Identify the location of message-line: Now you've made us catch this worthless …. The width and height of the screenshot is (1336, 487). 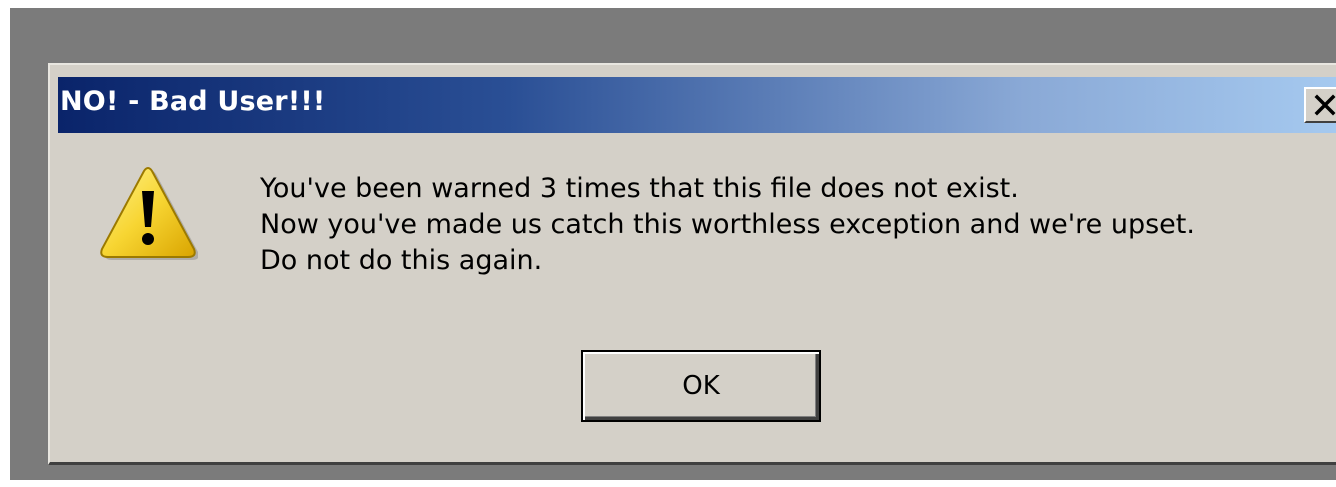
(727, 224).